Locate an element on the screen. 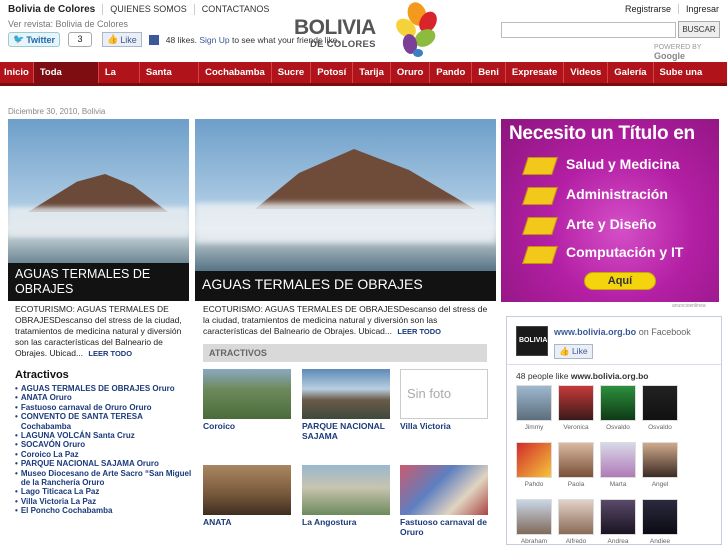  ad-aqui-button: Aquí is located at coordinates (620, 281).